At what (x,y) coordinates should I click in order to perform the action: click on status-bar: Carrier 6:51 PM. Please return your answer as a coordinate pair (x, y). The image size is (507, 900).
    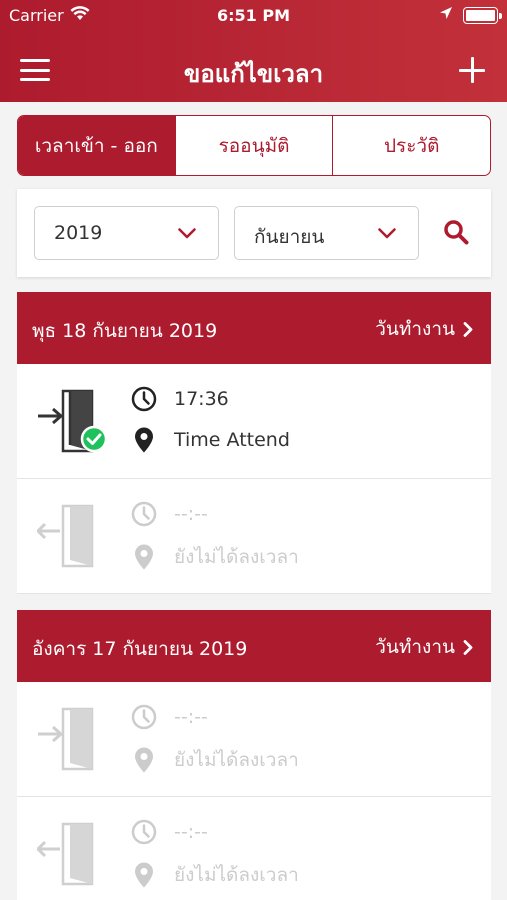
    Looking at the image, I should click on (253, 15).